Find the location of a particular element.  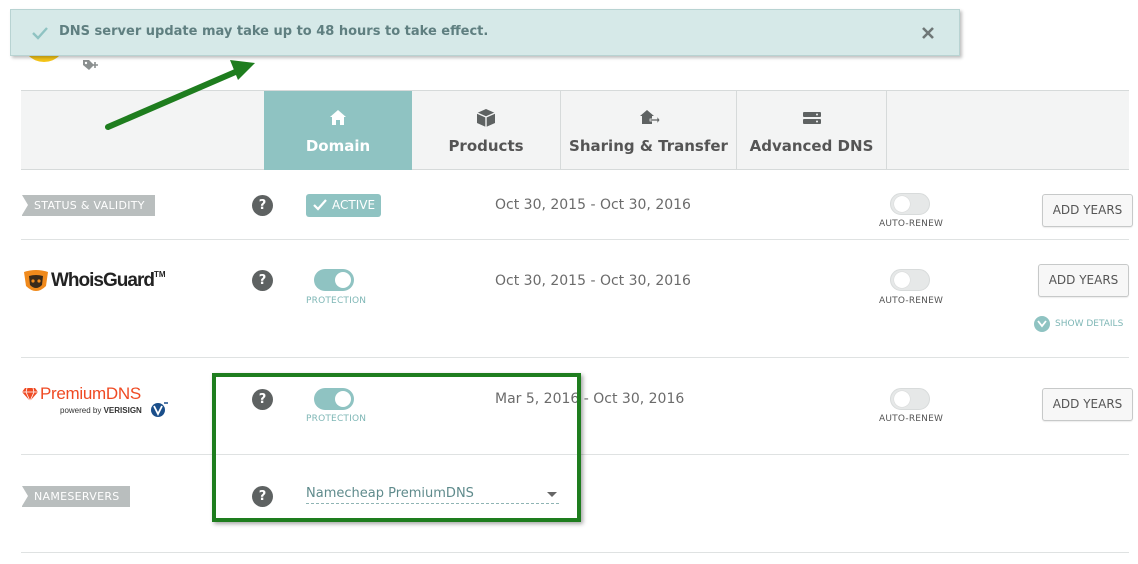

add-tag-icon is located at coordinates (91, 65).